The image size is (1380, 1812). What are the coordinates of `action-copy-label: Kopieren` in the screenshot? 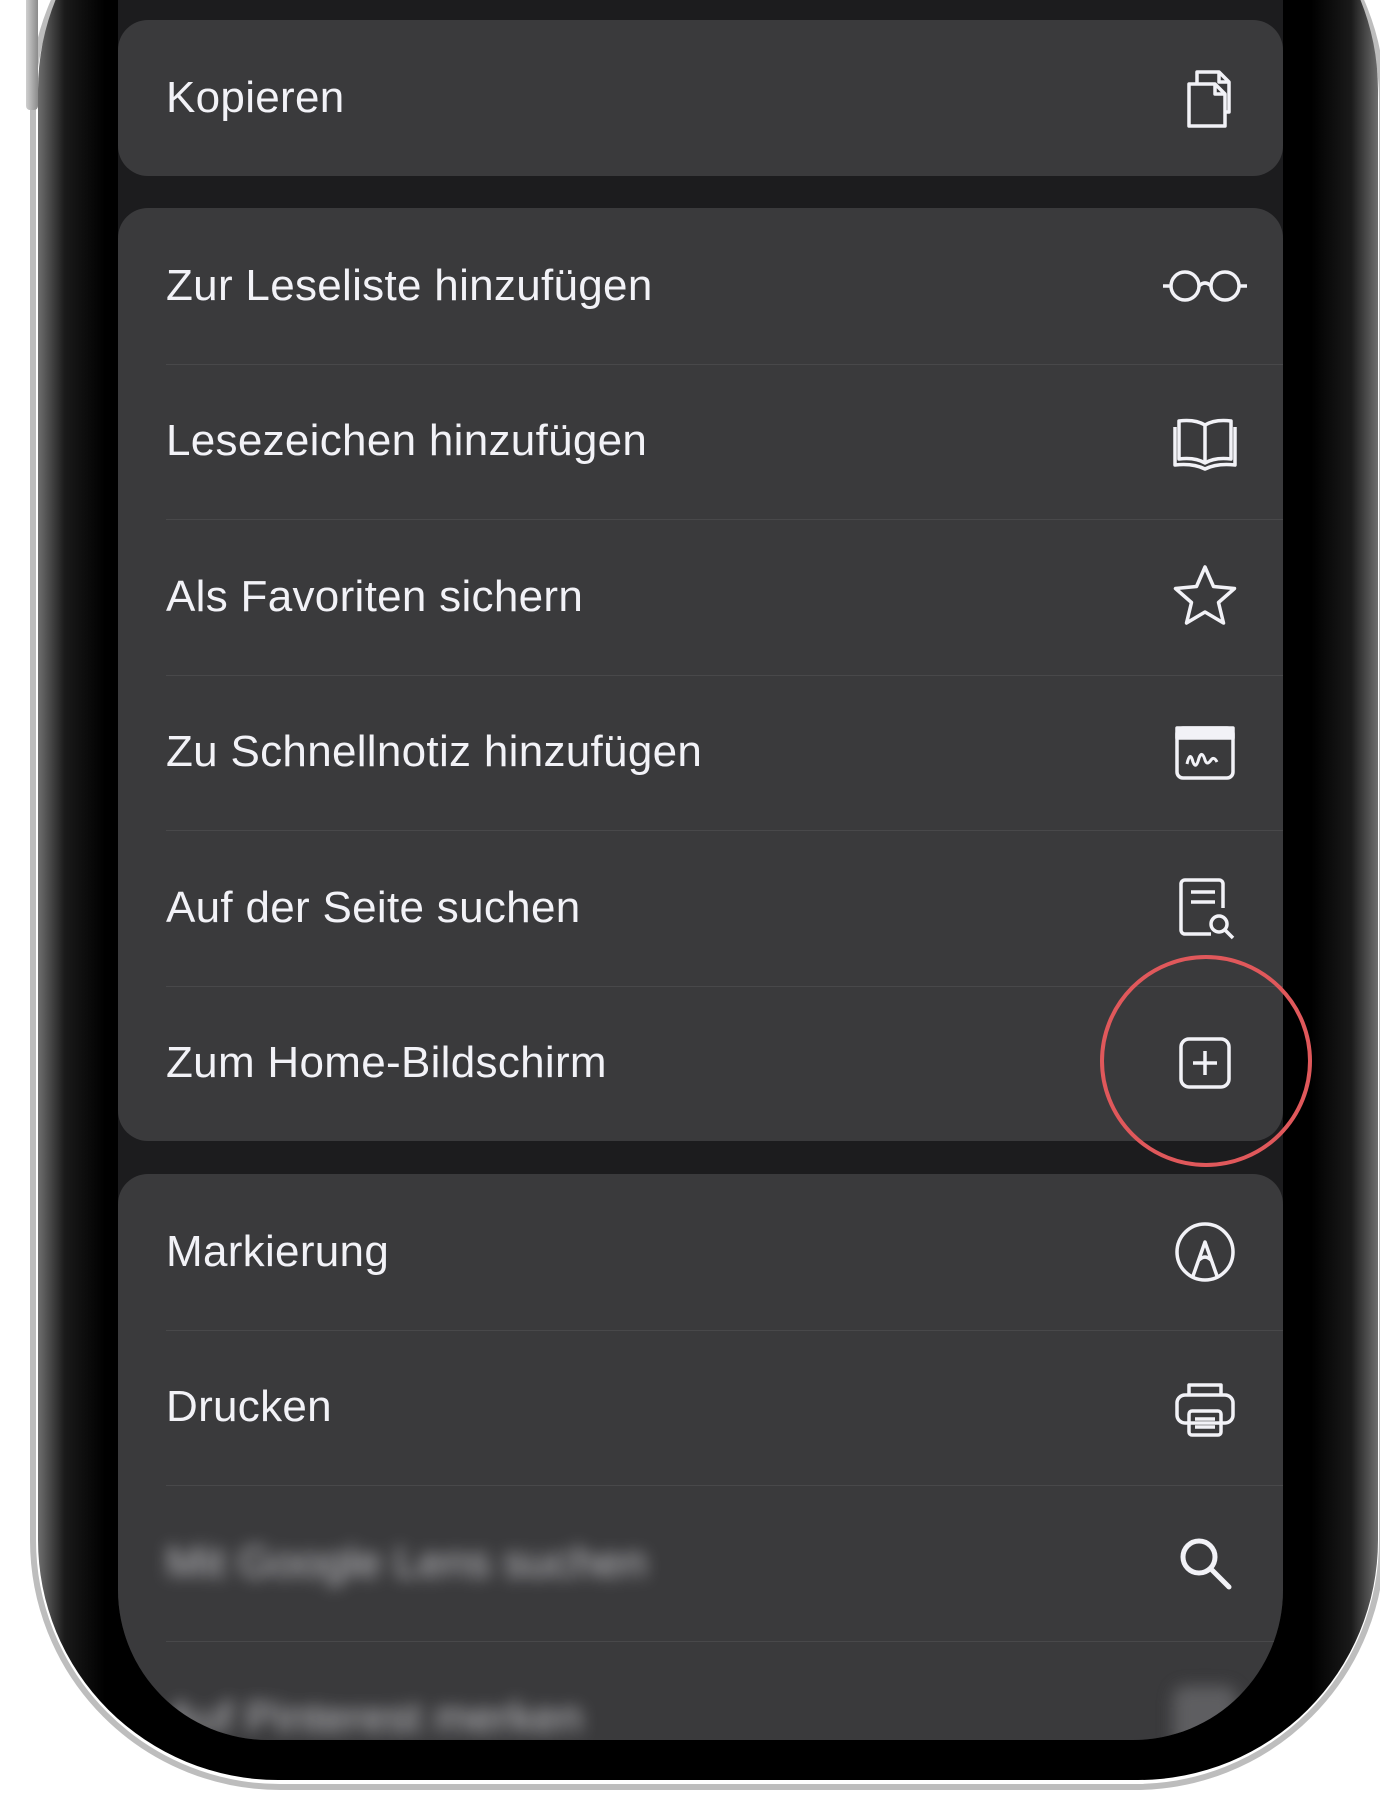 It's located at (255, 97).